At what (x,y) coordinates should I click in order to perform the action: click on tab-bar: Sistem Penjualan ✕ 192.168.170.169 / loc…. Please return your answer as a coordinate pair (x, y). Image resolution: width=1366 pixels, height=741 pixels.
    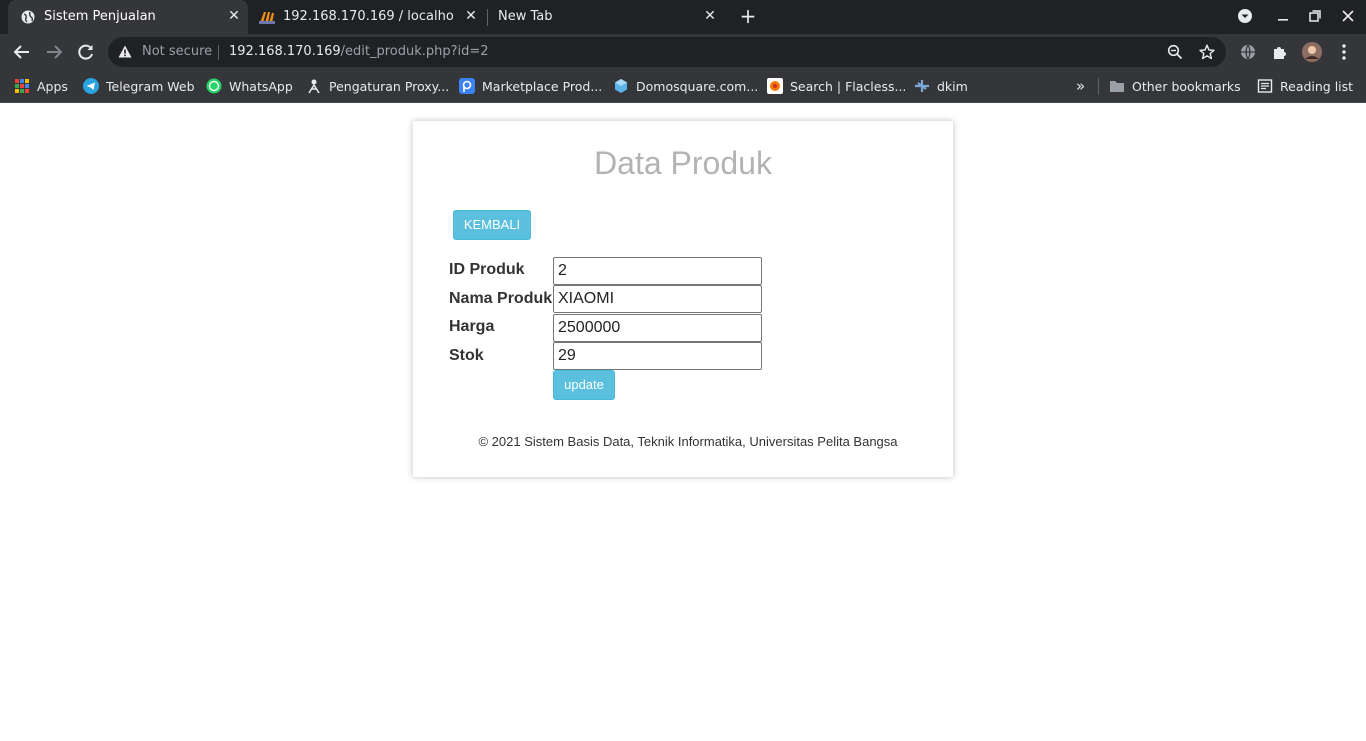
    Looking at the image, I should click on (683, 17).